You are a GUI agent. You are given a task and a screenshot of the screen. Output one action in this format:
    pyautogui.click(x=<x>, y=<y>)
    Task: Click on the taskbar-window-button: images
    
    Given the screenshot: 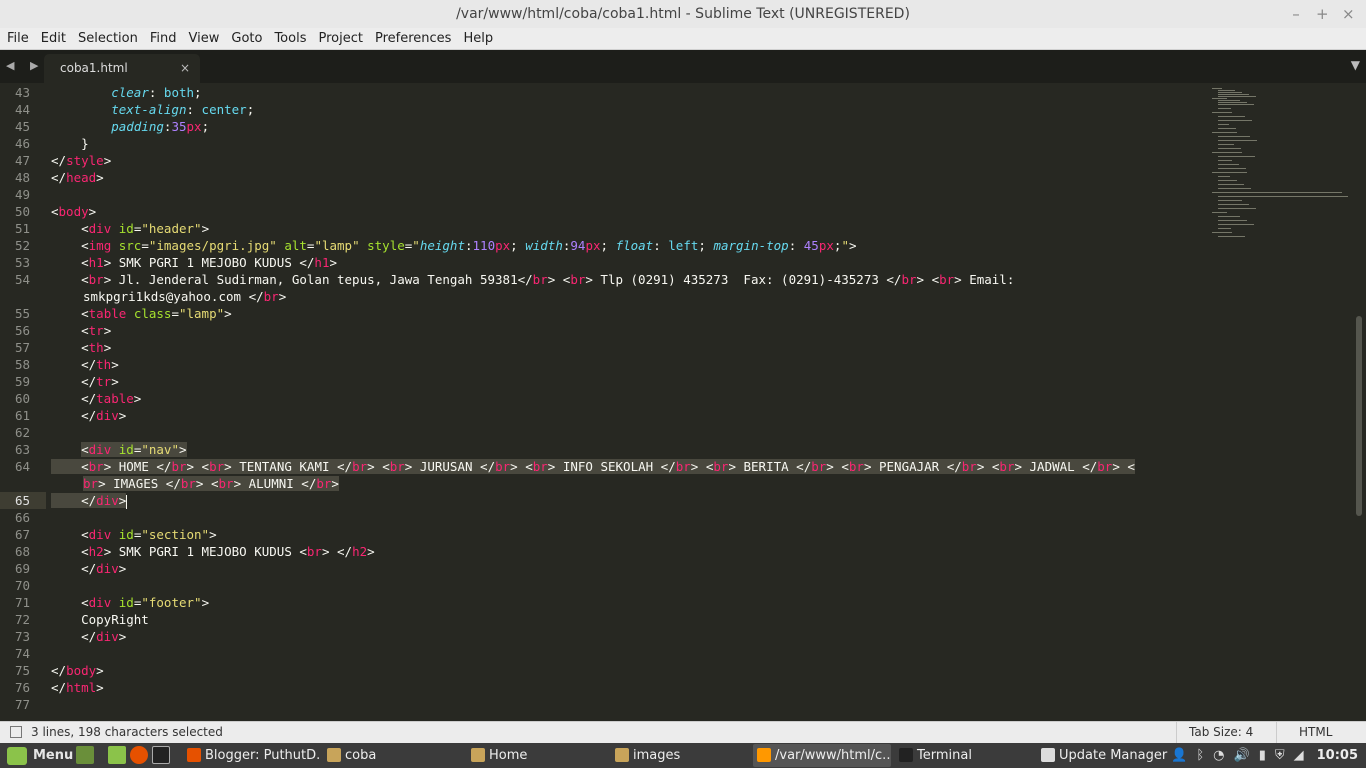 What is the action you would take?
    pyautogui.click(x=680, y=755)
    